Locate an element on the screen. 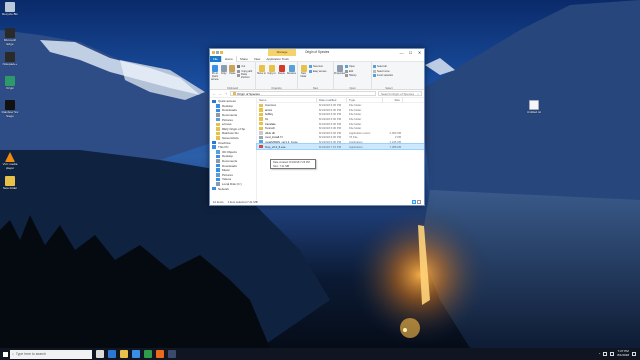 The width and height of the screenshot is (640, 360). nav-item: Network is located at coordinates (233, 188).